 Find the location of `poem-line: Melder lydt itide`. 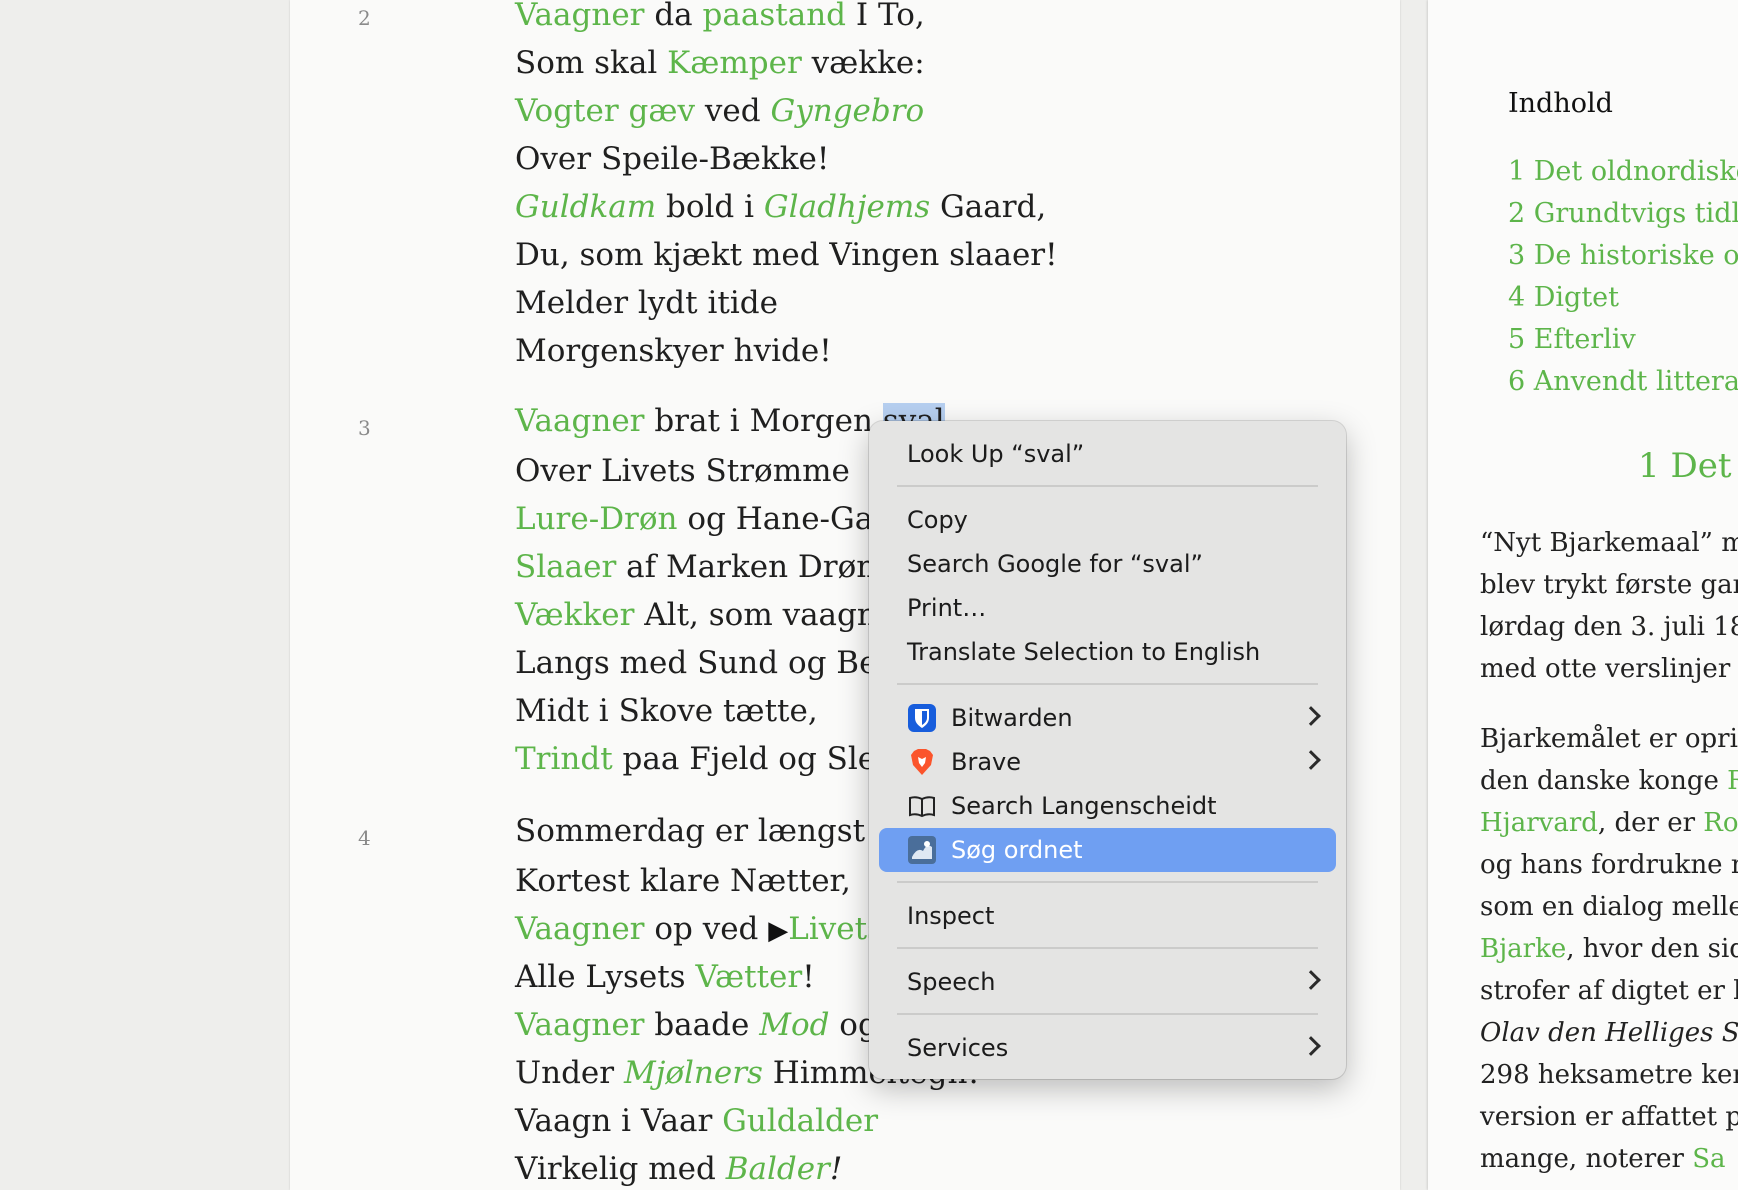

poem-line: Melder lydt itide is located at coordinates (646, 303).